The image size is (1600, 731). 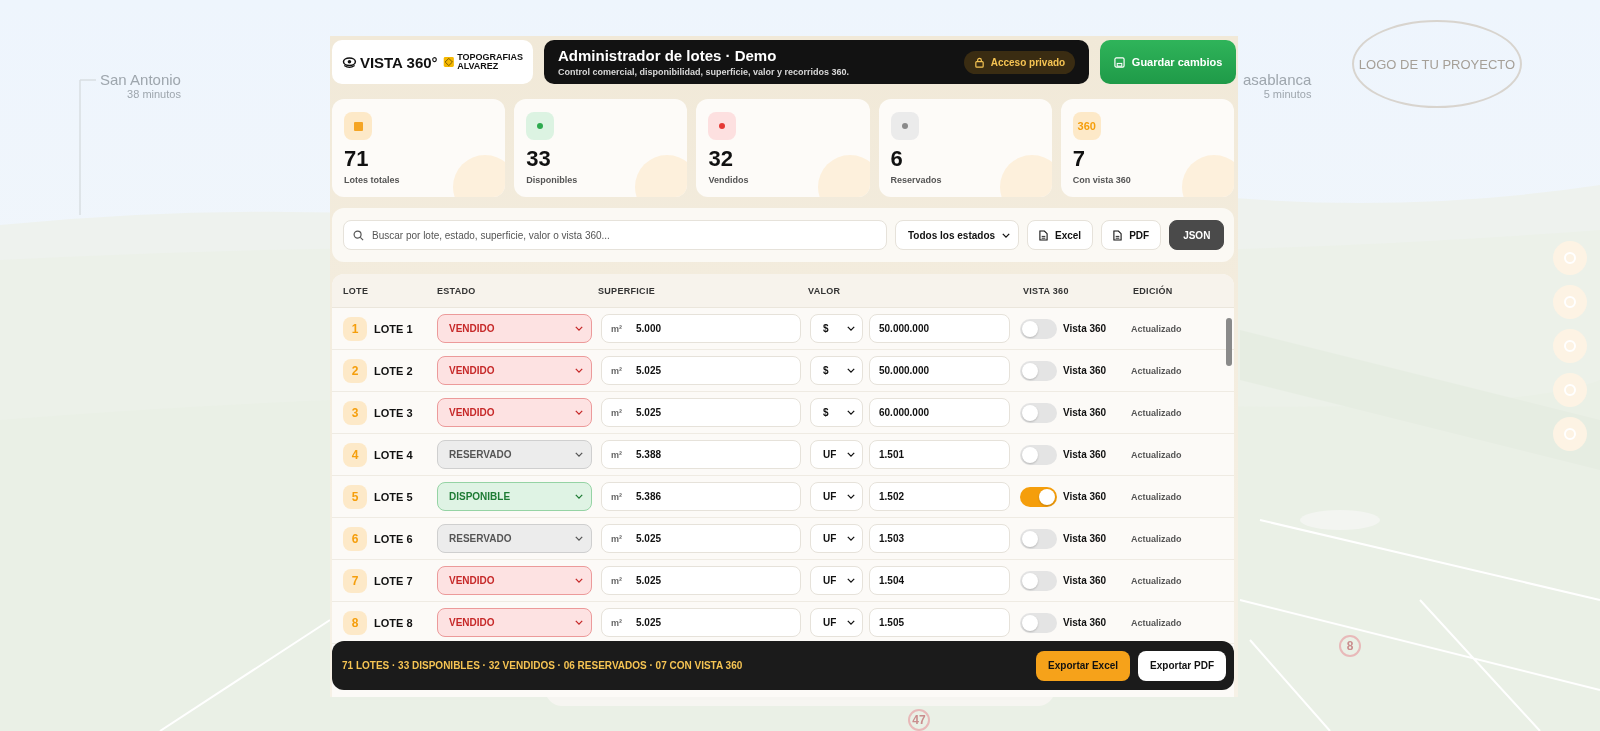 I want to click on area-field: m² 5.388, so click(x=701, y=454).